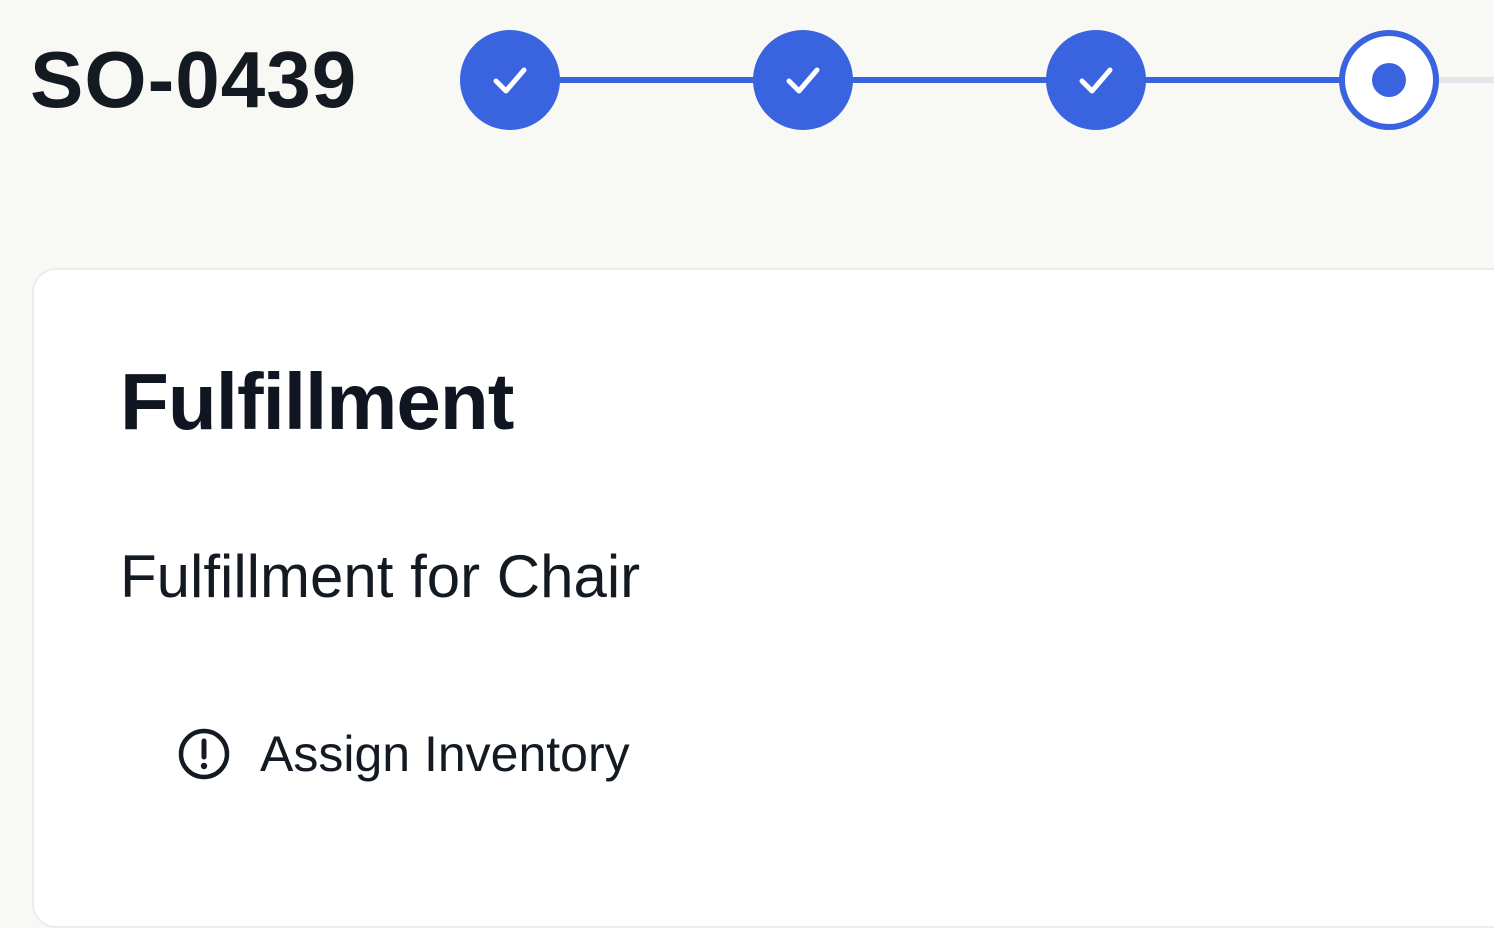  I want to click on step-4-current, so click(1389, 80).